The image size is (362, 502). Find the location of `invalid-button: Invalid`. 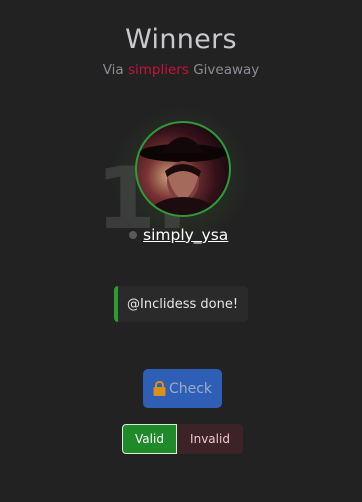

invalid-button: Invalid is located at coordinates (210, 439).